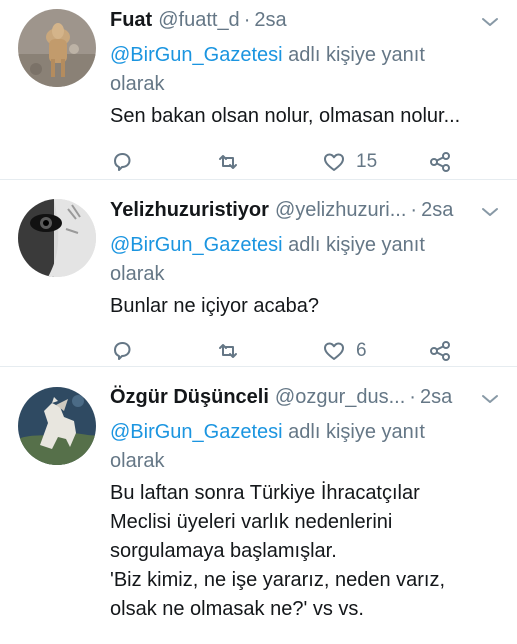 Image resolution: width=517 pixels, height=644 pixels. I want to click on tweet-header: Özgür Düşünceli @ozgur_dus... · 2sa, so click(306, 397).